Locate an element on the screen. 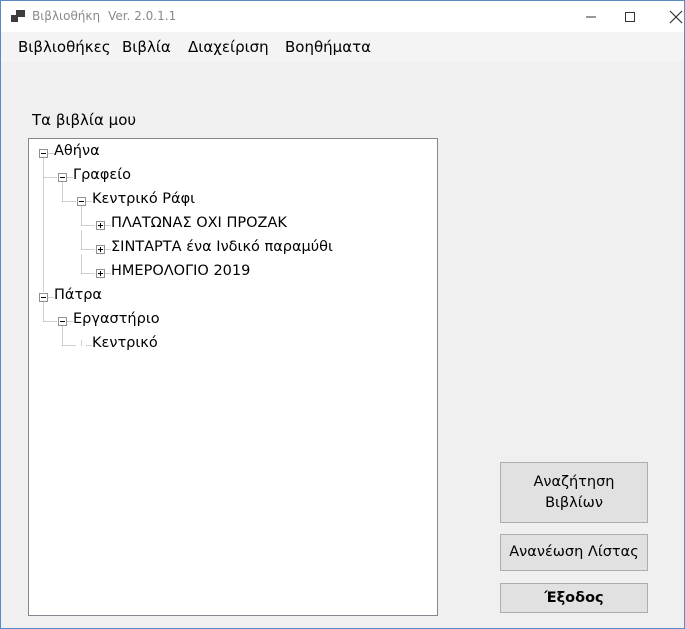 This screenshot has width=685, height=629. tree-node-label: Κεντρικό is located at coordinates (125, 343).